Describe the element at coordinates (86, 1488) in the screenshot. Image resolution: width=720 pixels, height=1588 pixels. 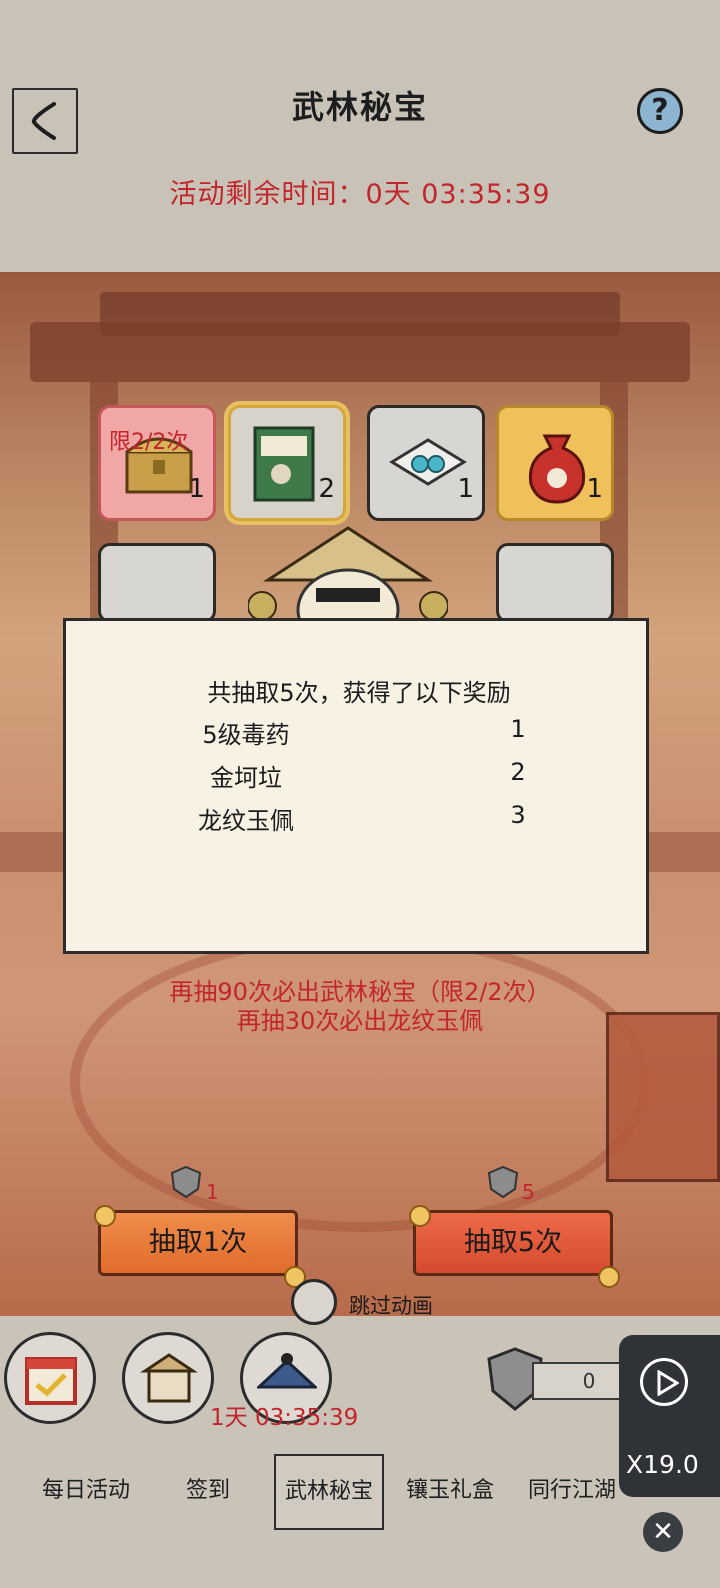
I see `tab-daily: 每日活动` at that location.